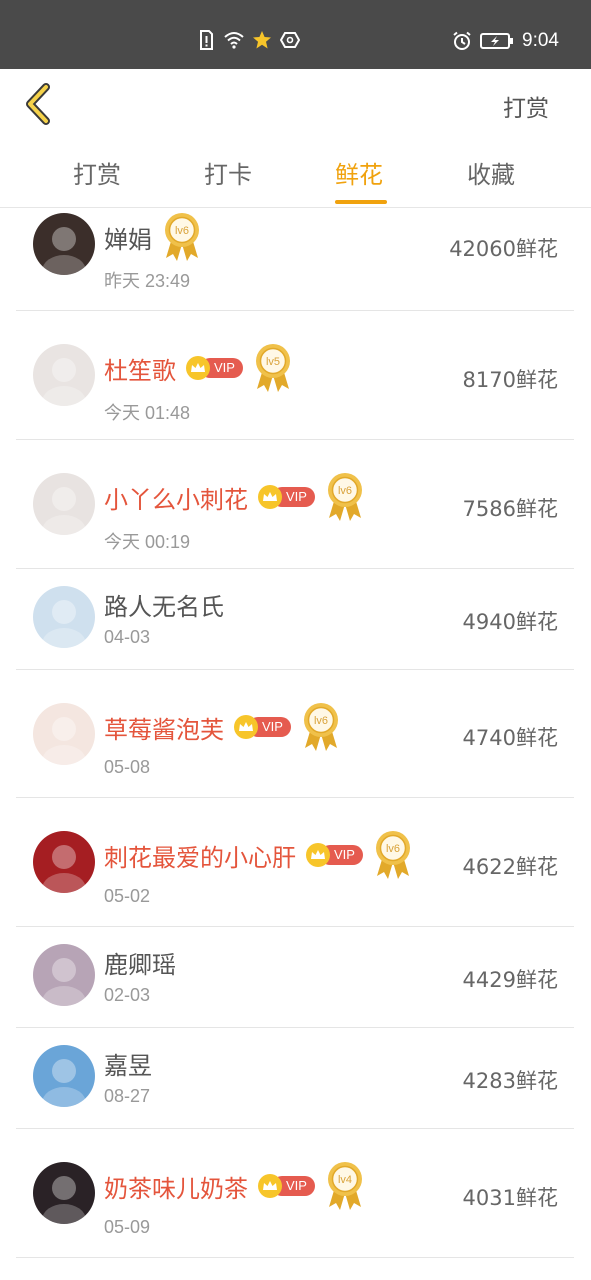 The height and width of the screenshot is (1280, 591). What do you see at coordinates (540, 40) in the screenshot?
I see `clock-time: 9:04` at bounding box center [540, 40].